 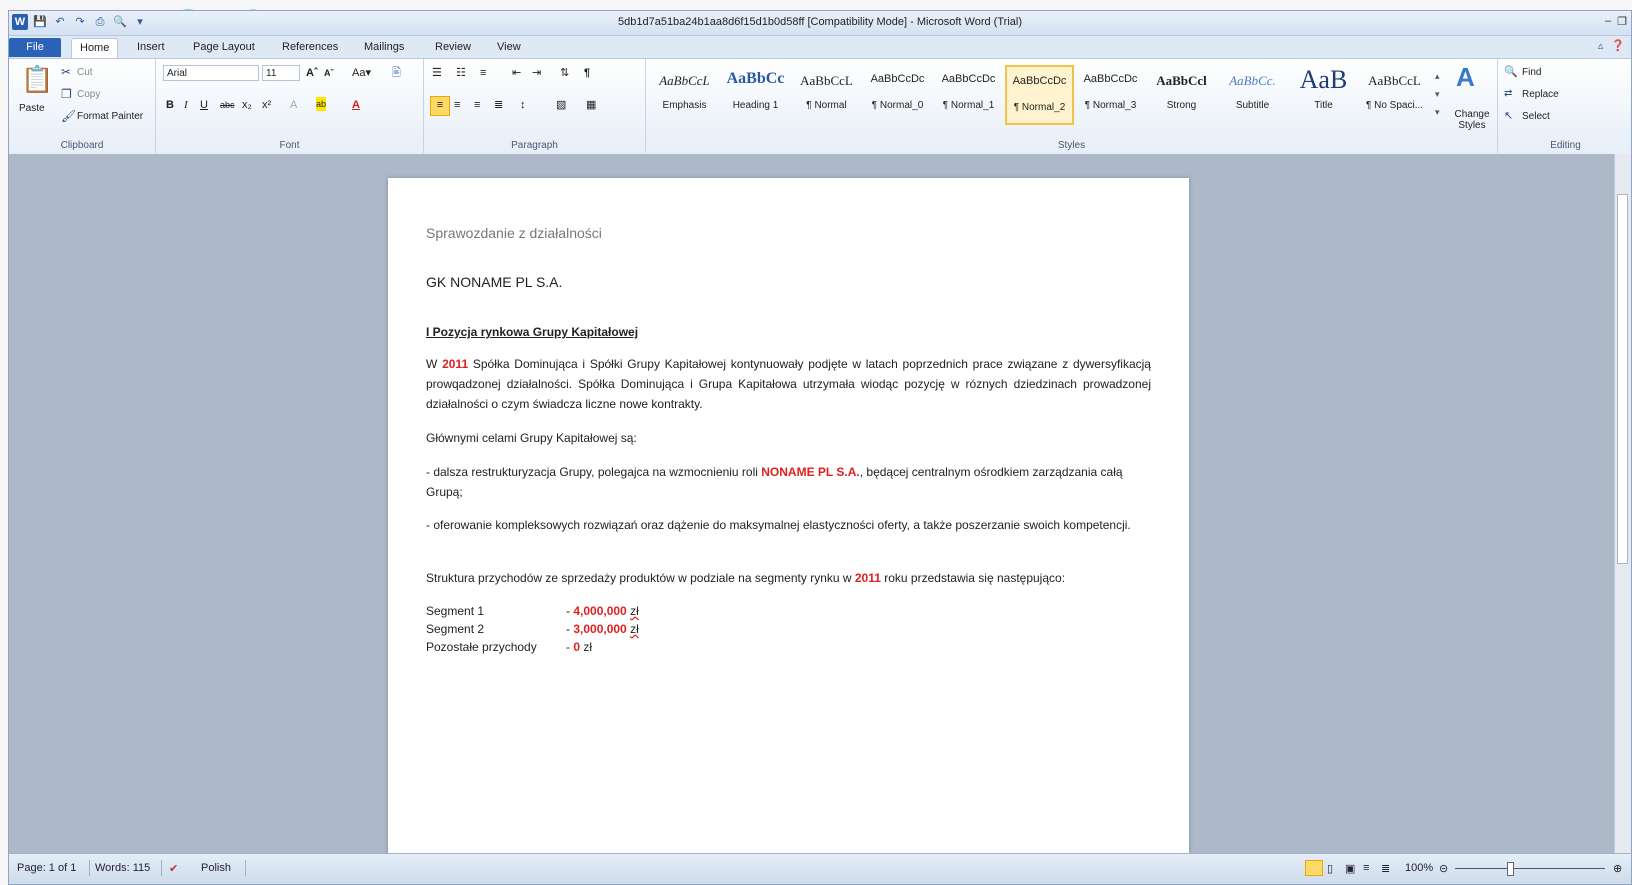 What do you see at coordinates (312, 73) in the screenshot?
I see `grow-font-icon: Aˆ` at bounding box center [312, 73].